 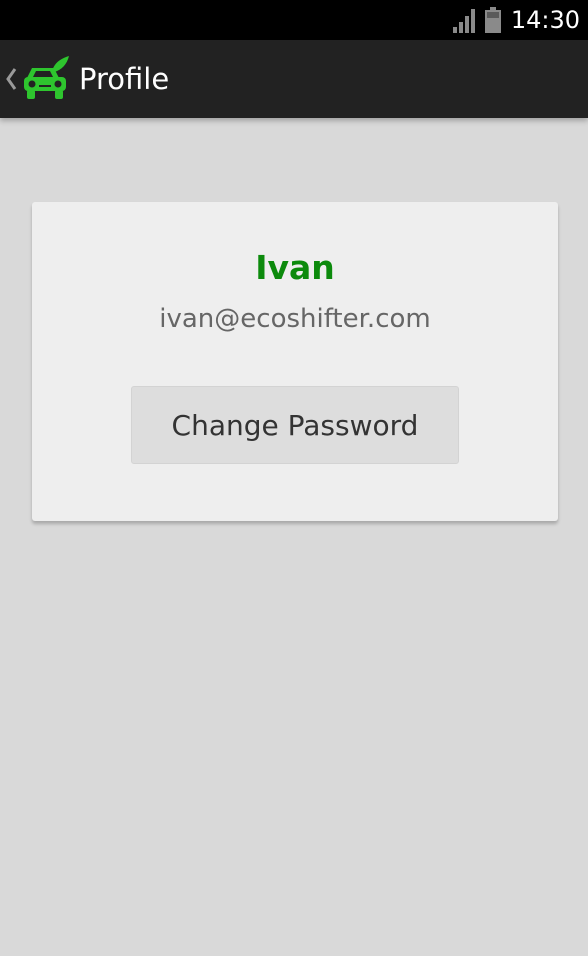 What do you see at coordinates (295, 267) in the screenshot?
I see `user-name: Ivan` at bounding box center [295, 267].